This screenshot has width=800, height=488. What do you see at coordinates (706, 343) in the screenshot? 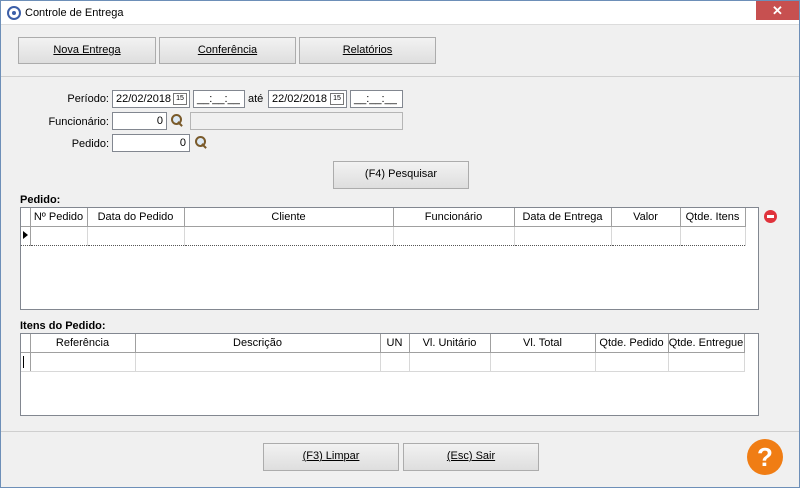
I see `column-header: Qtde. Entregue` at bounding box center [706, 343].